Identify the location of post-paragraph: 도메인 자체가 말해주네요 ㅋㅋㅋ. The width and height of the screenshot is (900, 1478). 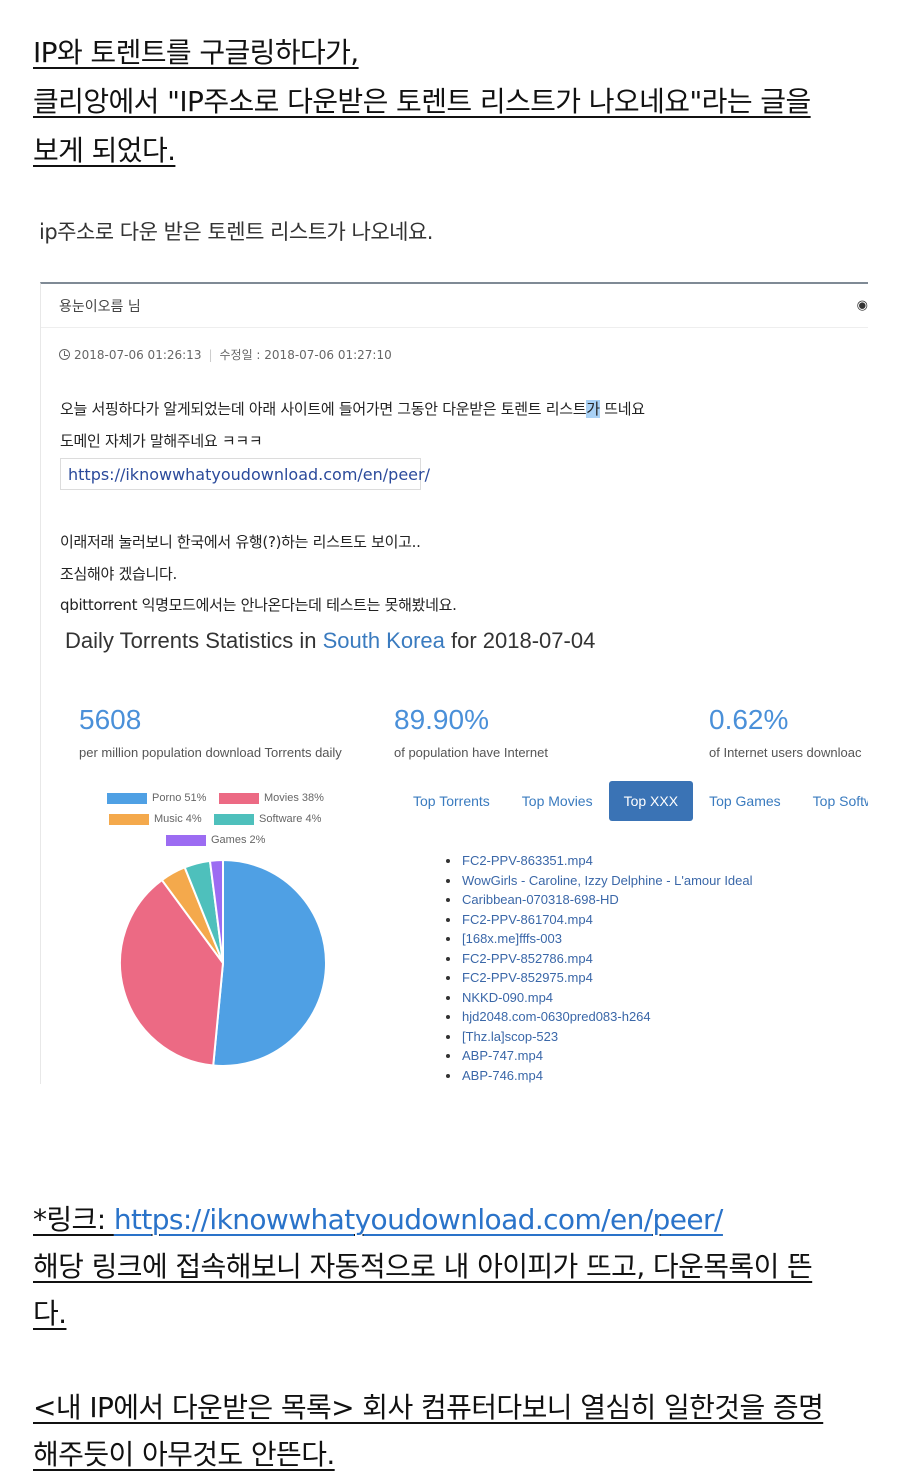
(161, 441).